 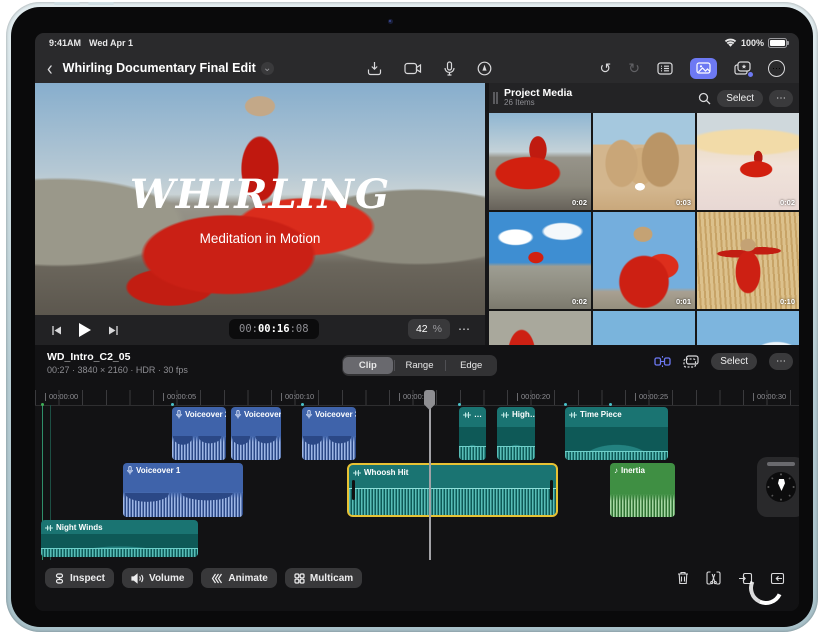 I want to click on jog-wheel, so click(x=778, y=487).